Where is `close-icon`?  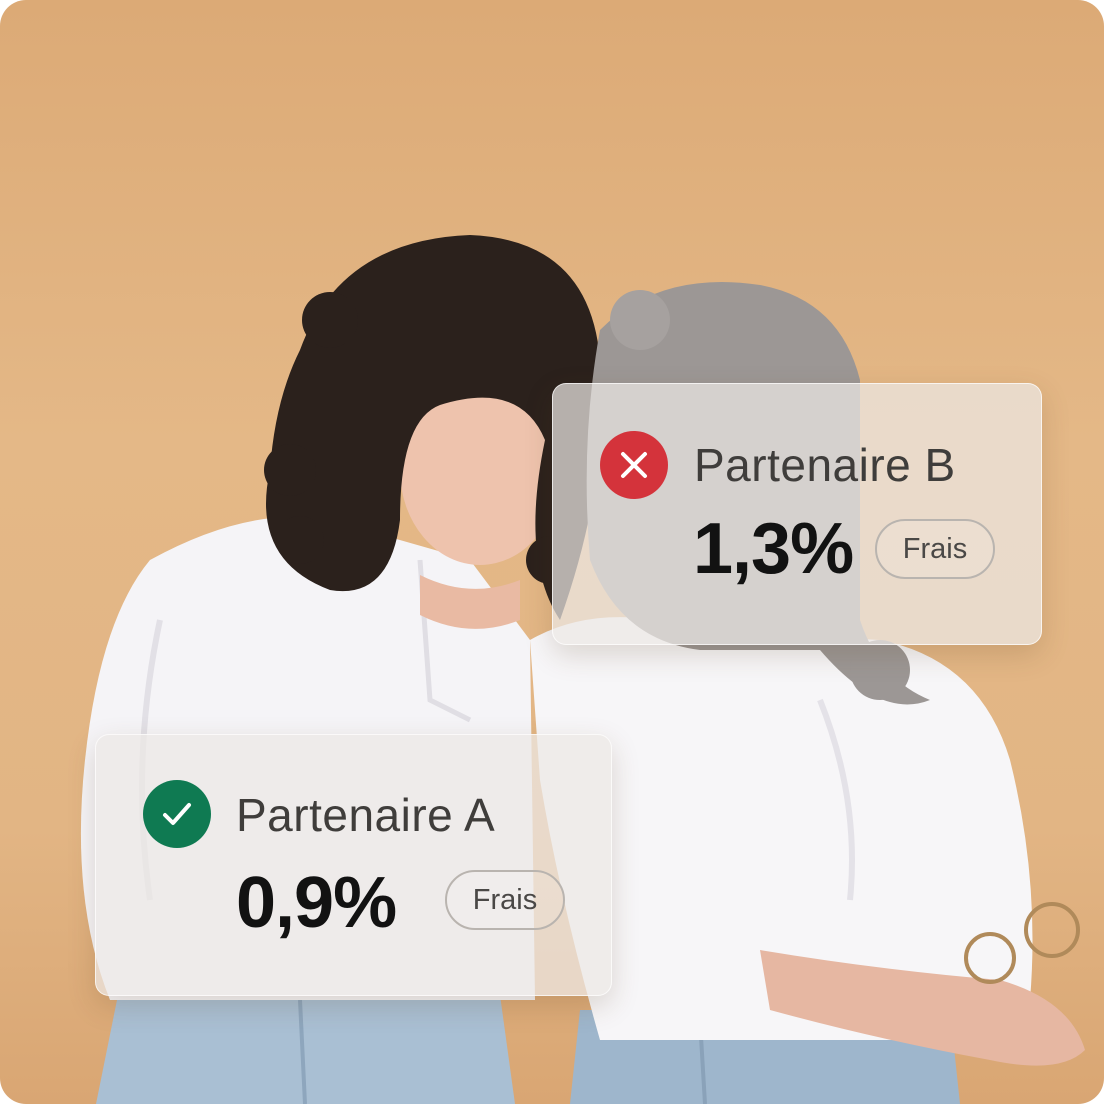 close-icon is located at coordinates (634, 465).